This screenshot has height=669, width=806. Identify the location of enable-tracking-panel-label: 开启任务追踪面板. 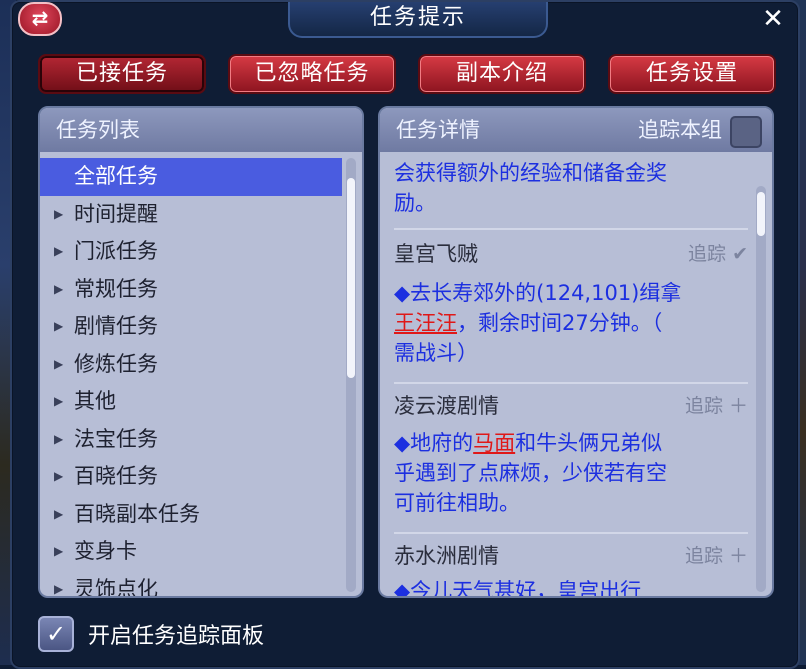
(176, 636).